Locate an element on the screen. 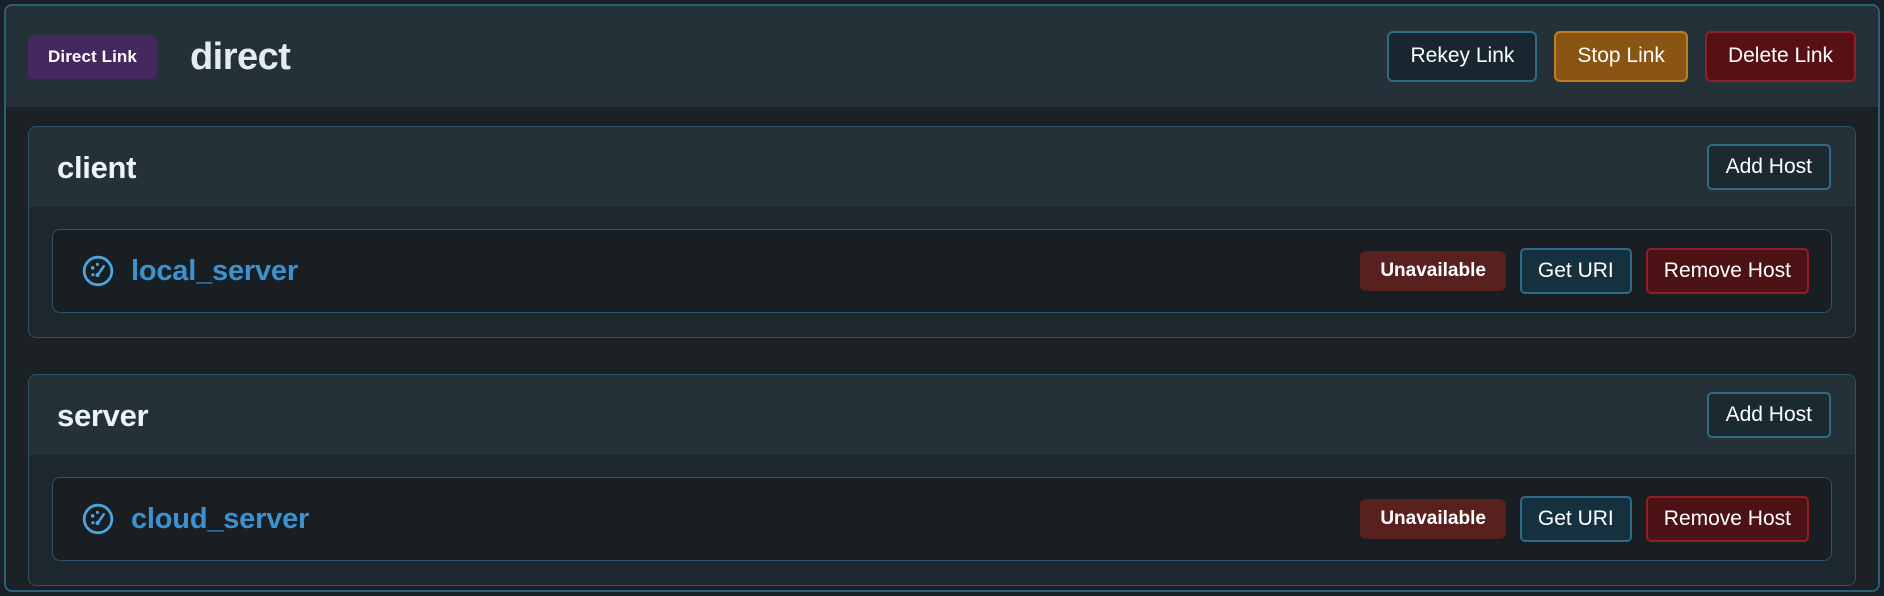  group-header: server Add Host is located at coordinates (942, 415).